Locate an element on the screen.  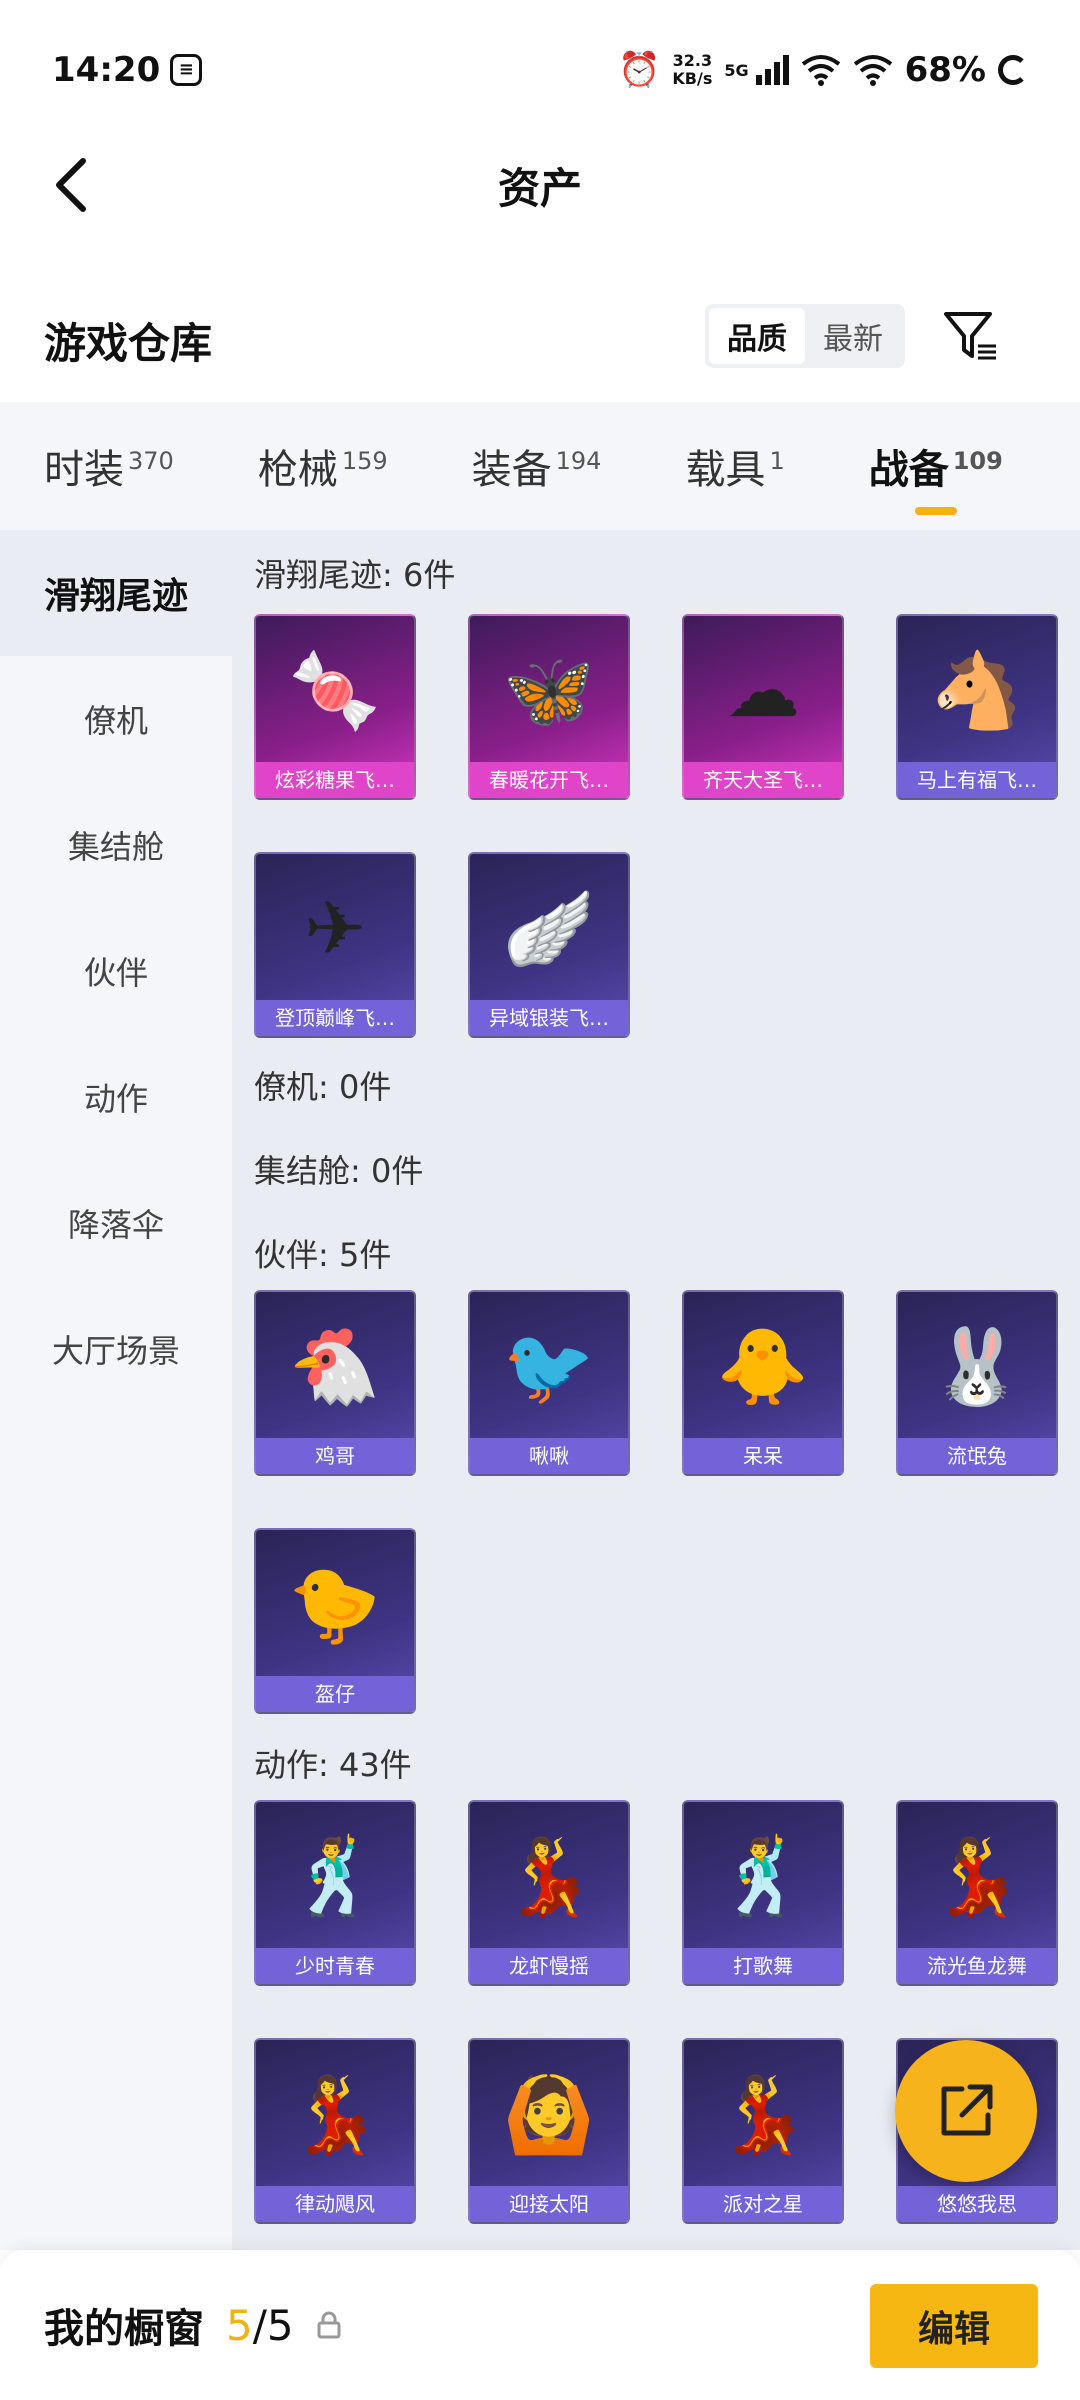
tab-label: 时装 is located at coordinates (84, 470).